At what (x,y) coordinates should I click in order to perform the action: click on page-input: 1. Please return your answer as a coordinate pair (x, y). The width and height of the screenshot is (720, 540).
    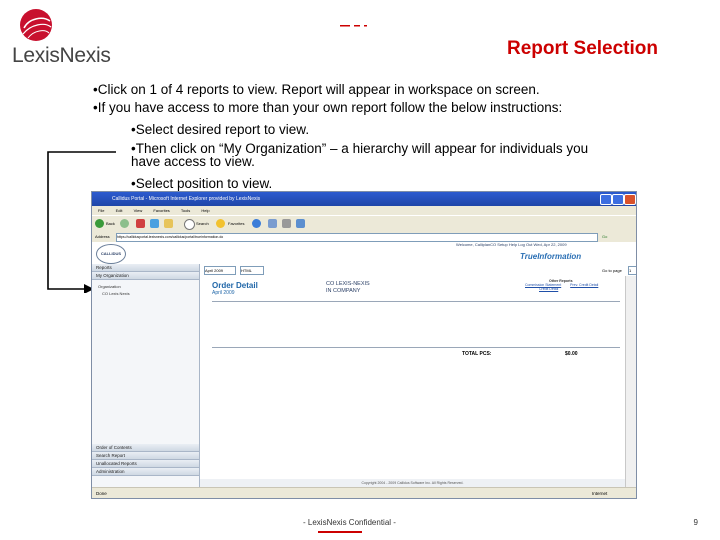
    Looking at the image, I should click on (632, 270).